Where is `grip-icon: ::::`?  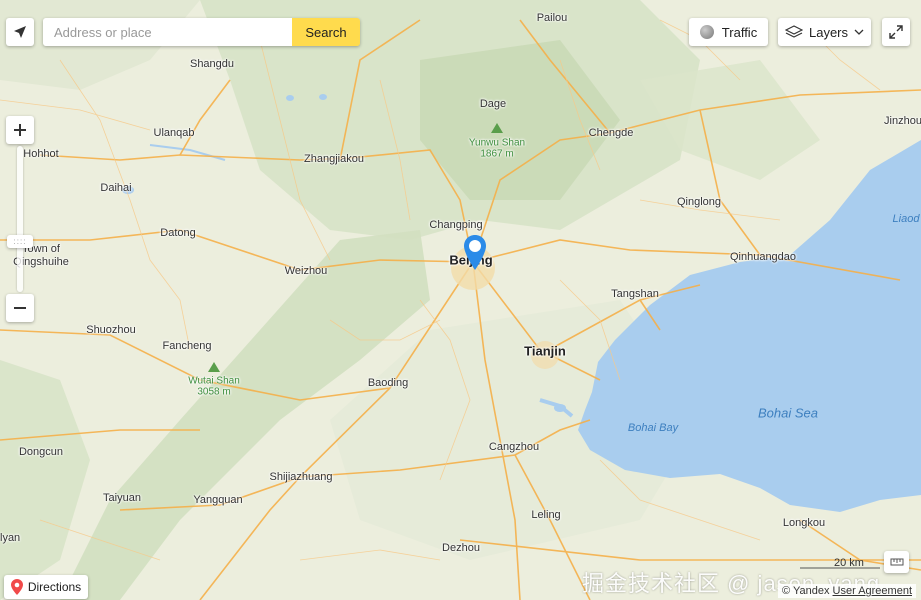 grip-icon: :::: is located at coordinates (20, 241).